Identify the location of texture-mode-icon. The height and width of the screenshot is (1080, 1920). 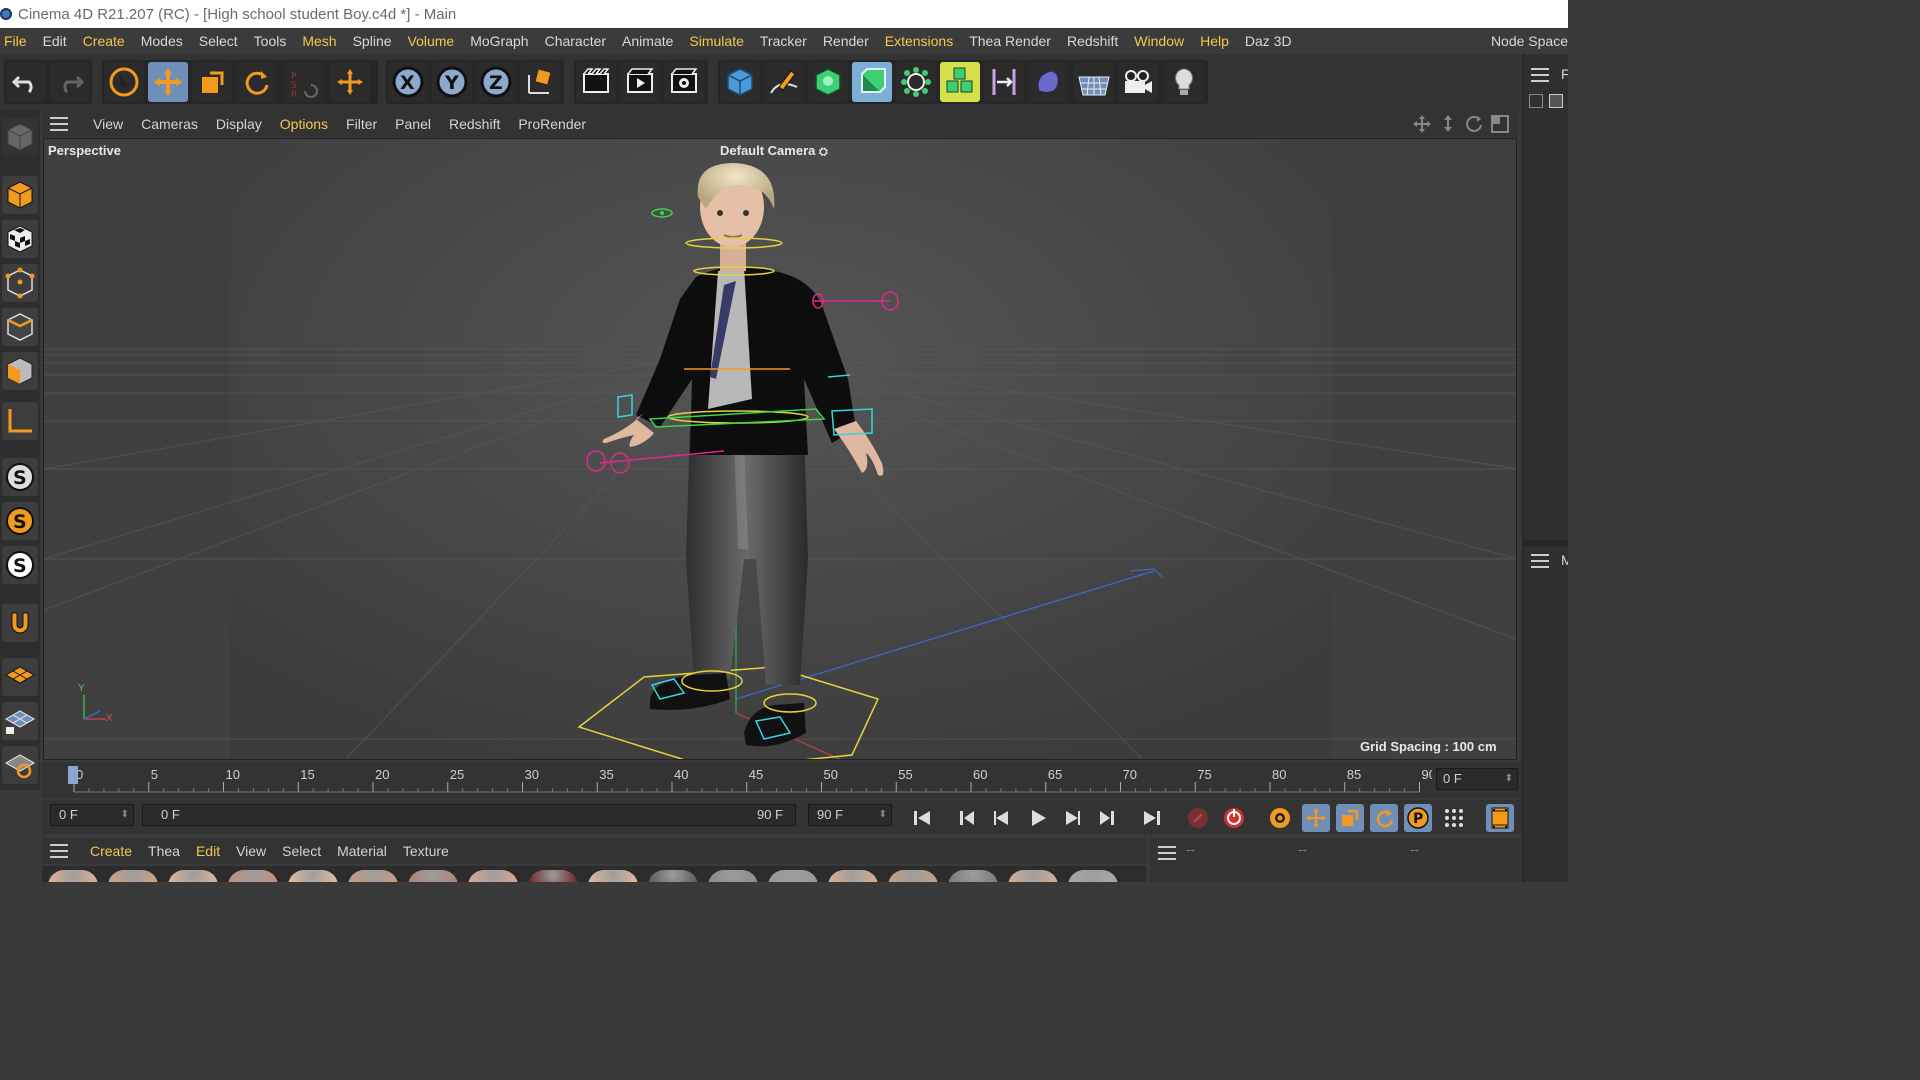
(20, 239).